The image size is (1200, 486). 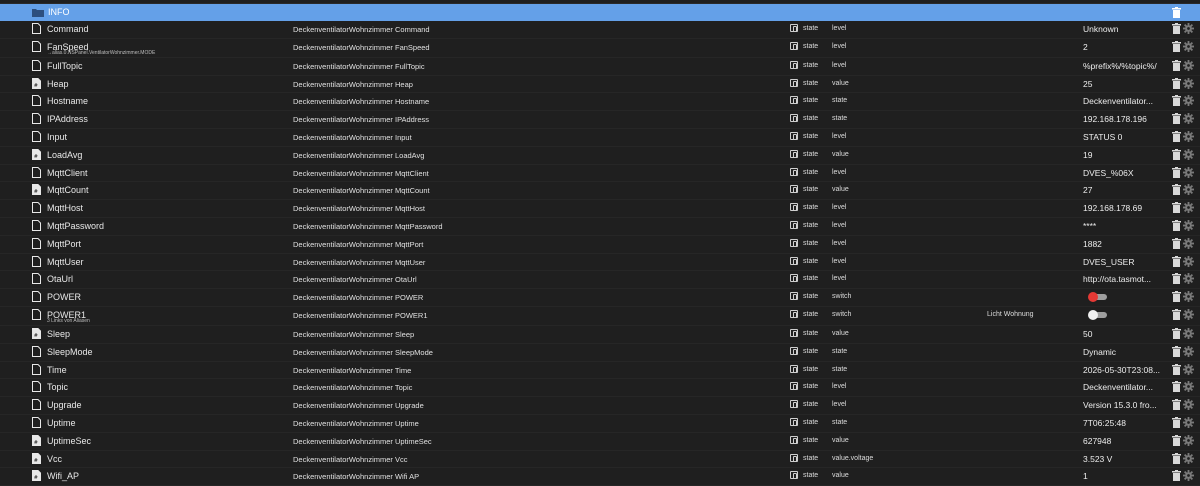 What do you see at coordinates (1097, 459) in the screenshot?
I see `object-value: 3.523 V` at bounding box center [1097, 459].